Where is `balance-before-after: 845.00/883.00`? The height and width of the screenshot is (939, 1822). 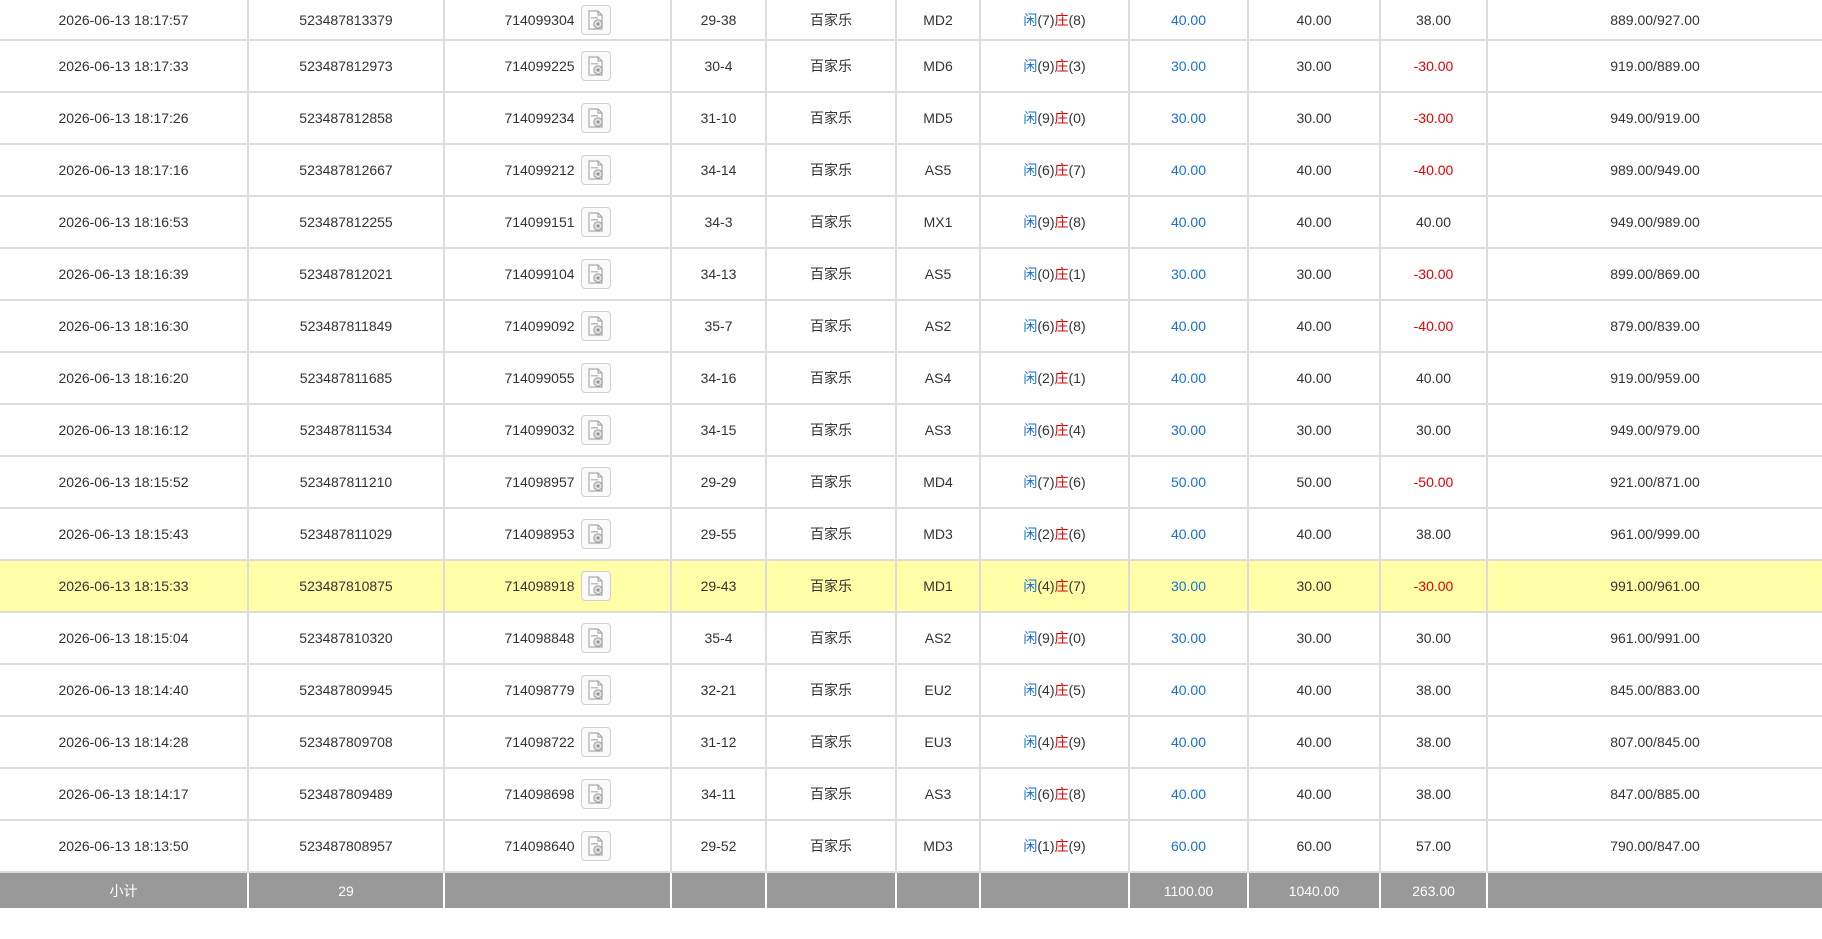
balance-before-after: 845.00/883.00 is located at coordinates (1654, 690).